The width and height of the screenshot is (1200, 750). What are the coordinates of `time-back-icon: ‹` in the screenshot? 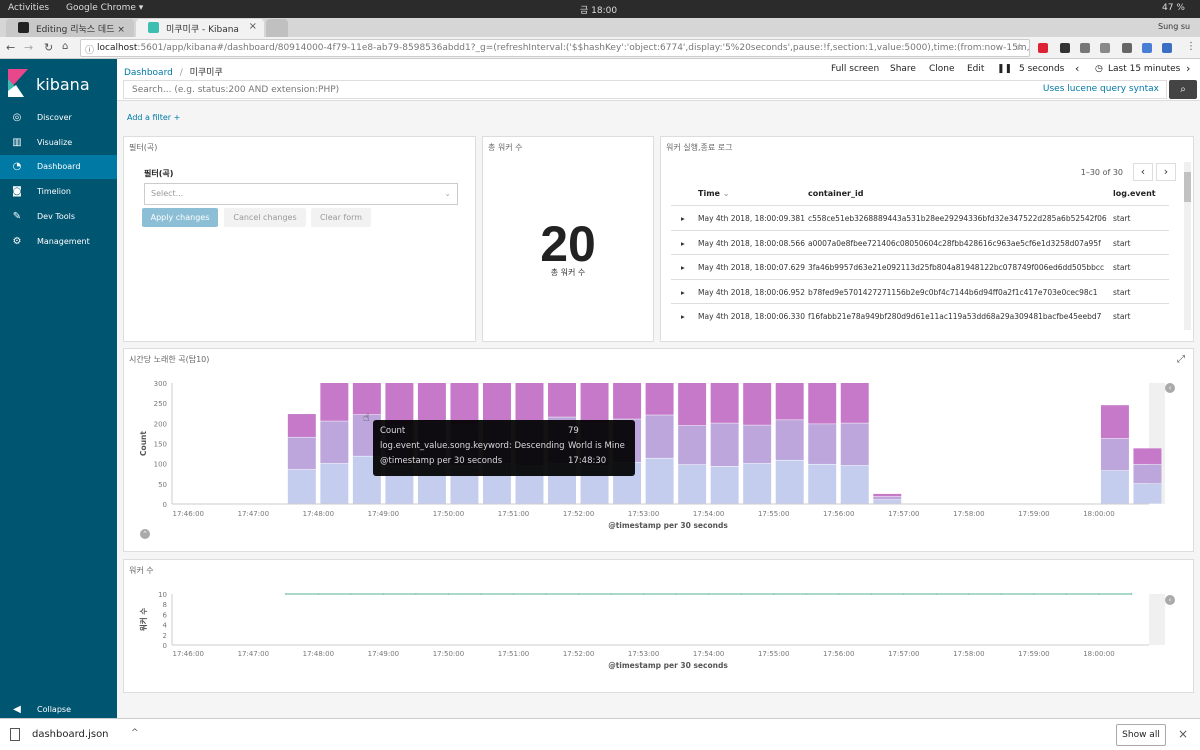 It's located at (1077, 68).